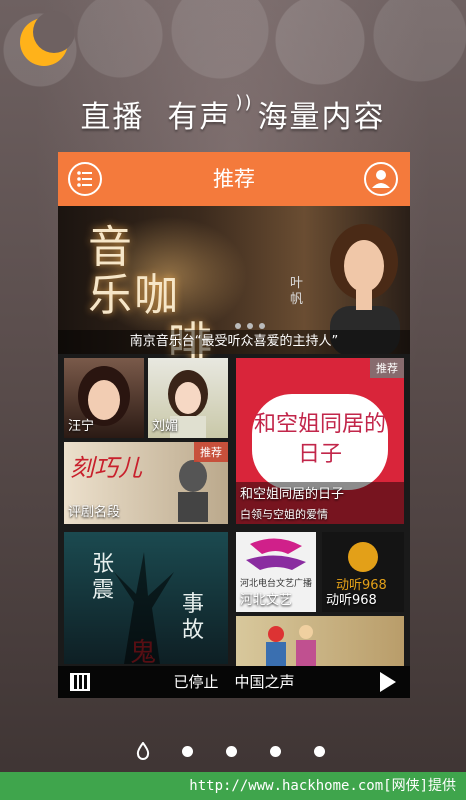 This screenshot has height=800, width=466. I want to click on intro-pager, so click(235, 752).